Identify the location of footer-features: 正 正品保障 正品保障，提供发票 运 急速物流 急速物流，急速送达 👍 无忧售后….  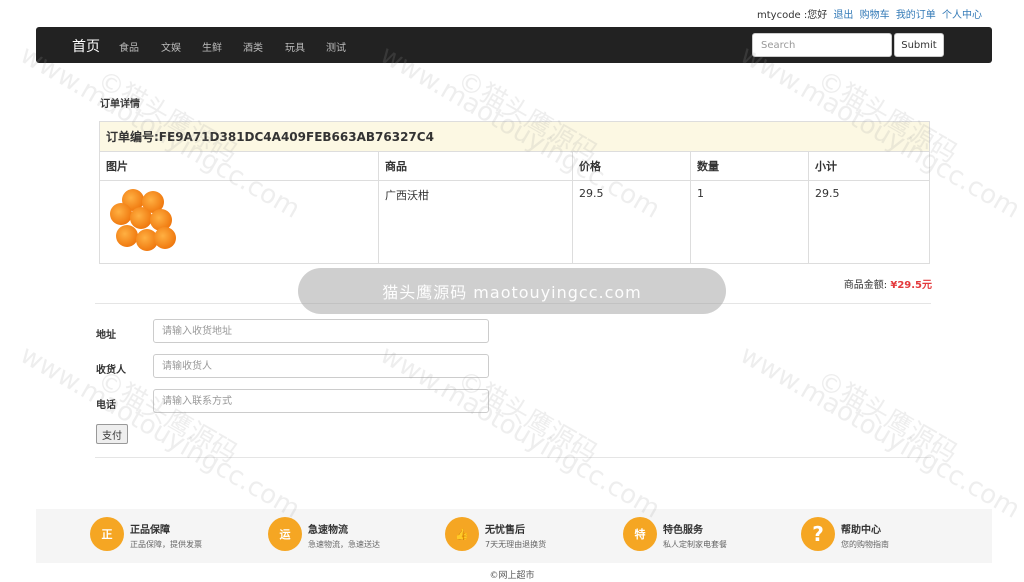
(514, 536).